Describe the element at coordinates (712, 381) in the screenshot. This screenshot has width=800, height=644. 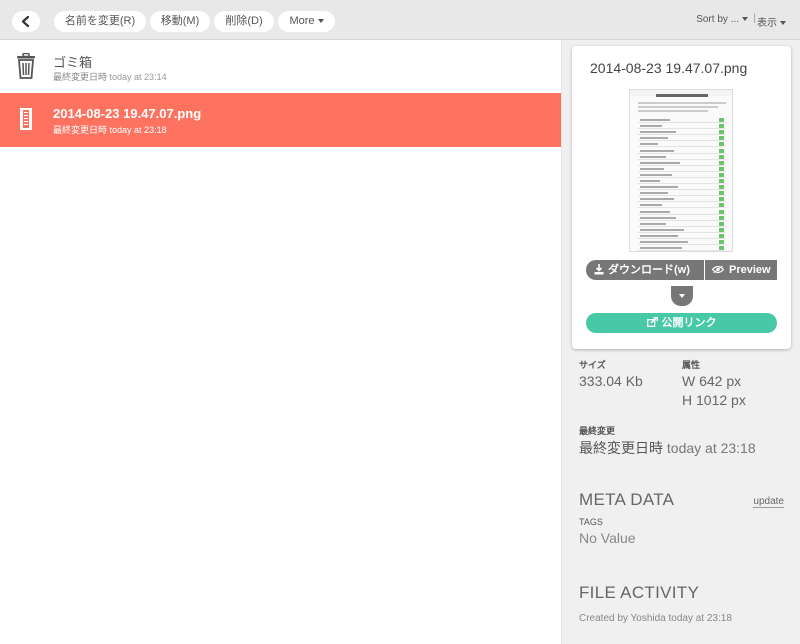
I see `width-value: W 642 px` at that location.